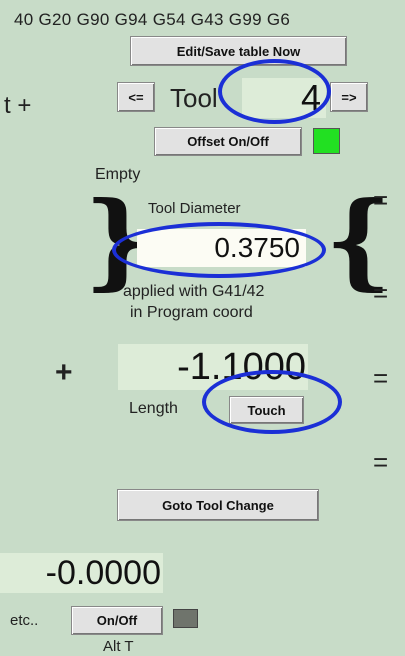 The height and width of the screenshot is (656, 405). I want to click on next-tool-button: =>, so click(349, 97).